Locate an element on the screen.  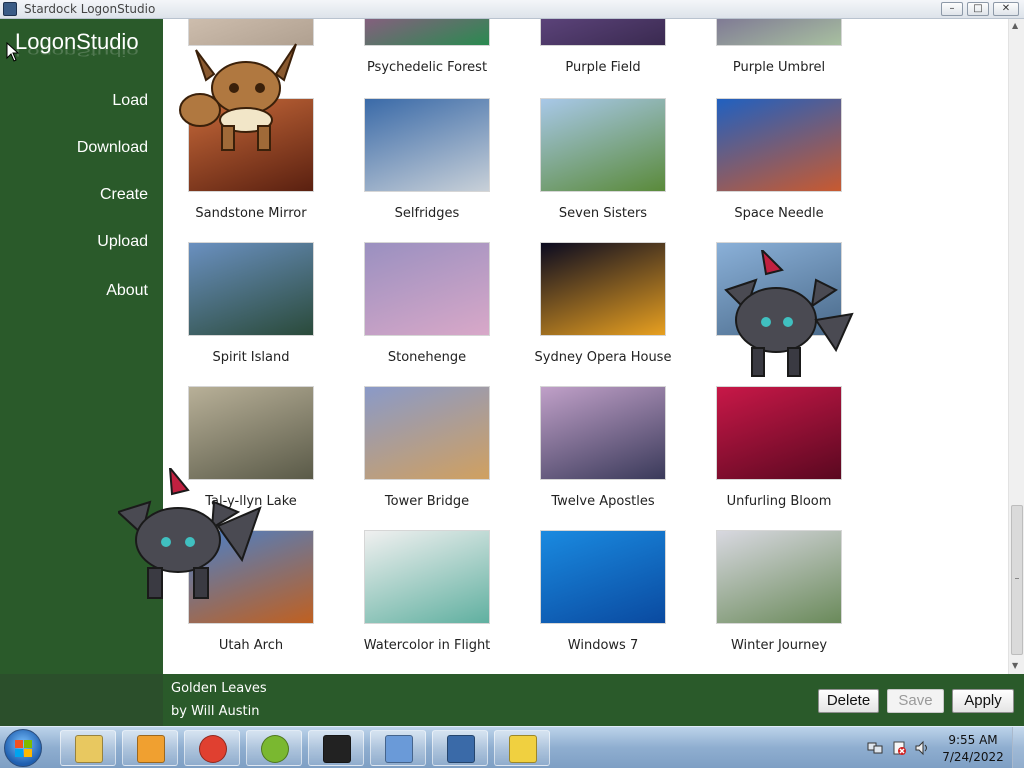
scroll-thumb is located at coordinates (1017, 580).